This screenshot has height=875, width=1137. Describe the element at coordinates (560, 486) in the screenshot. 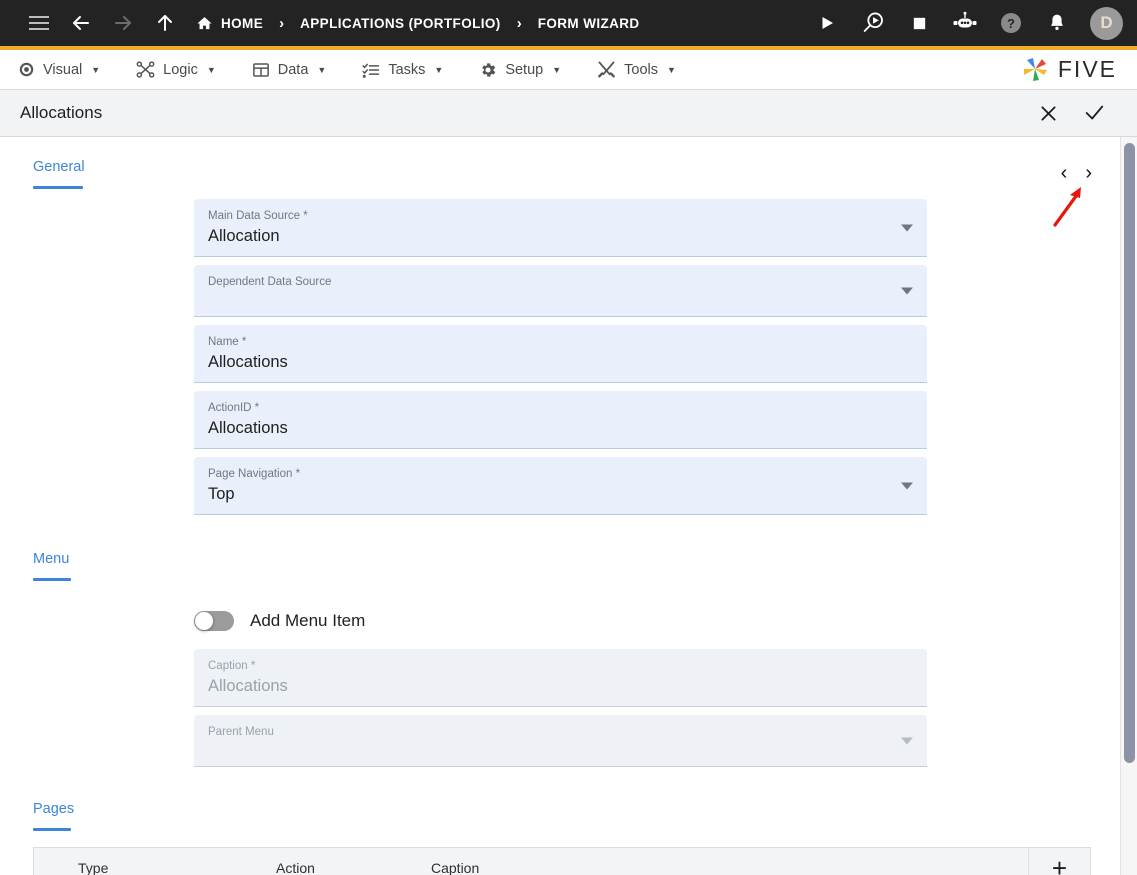

I see `field-page-navigation: Page Navigation * Top` at that location.